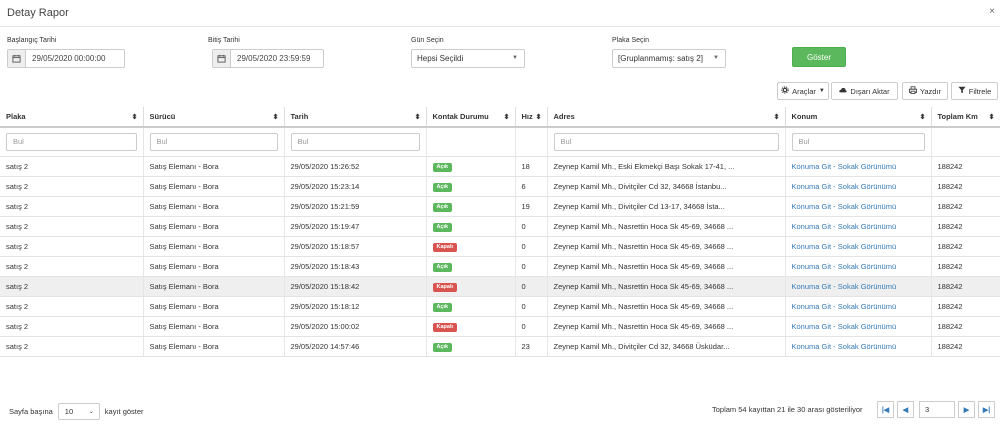 The width and height of the screenshot is (1000, 432). I want to click on date-cell: 29/05/2020 15:18:43, so click(355, 266).